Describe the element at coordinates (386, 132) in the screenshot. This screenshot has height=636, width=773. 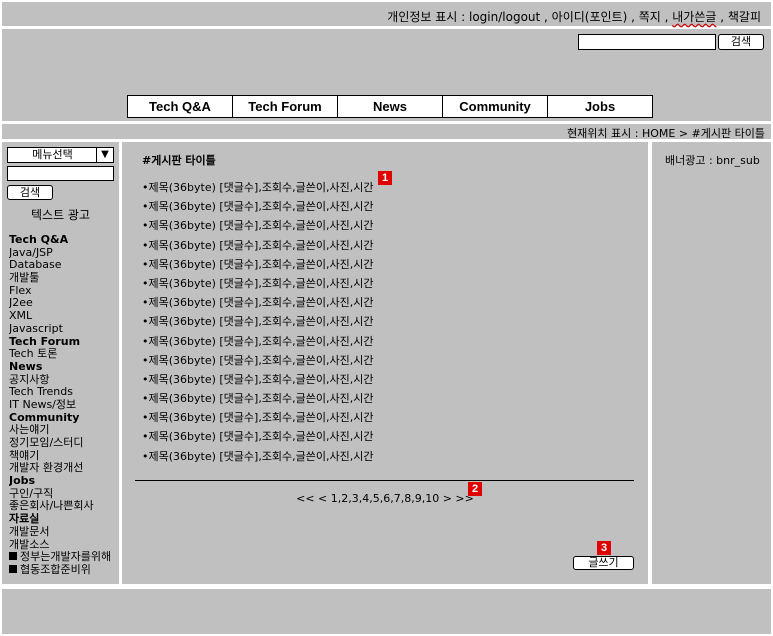
I see `location-bar: 현재위치 표시 : HOME > #게시판 타이틀` at that location.